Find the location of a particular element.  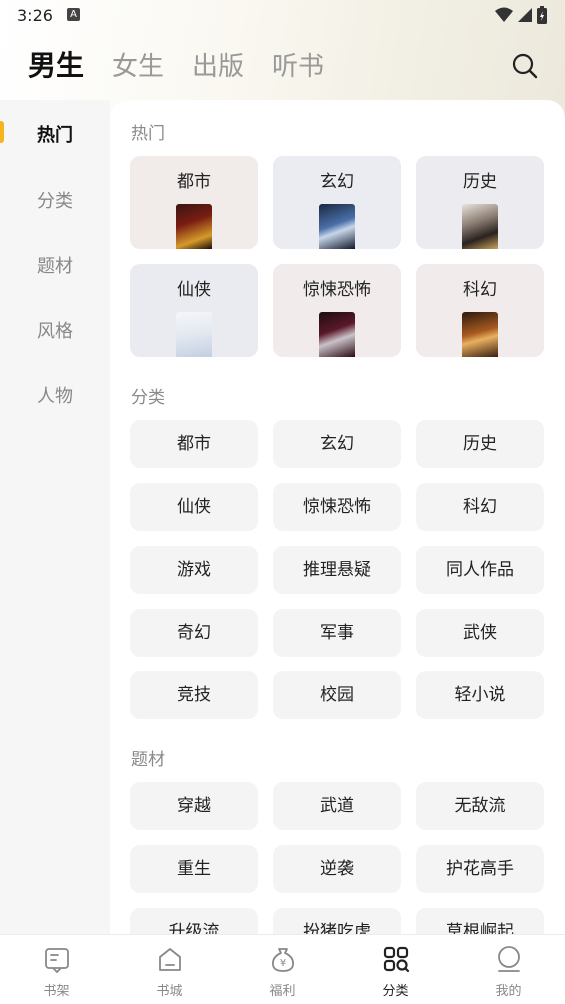

nav-bookstore: 书城 is located at coordinates (169, 969).